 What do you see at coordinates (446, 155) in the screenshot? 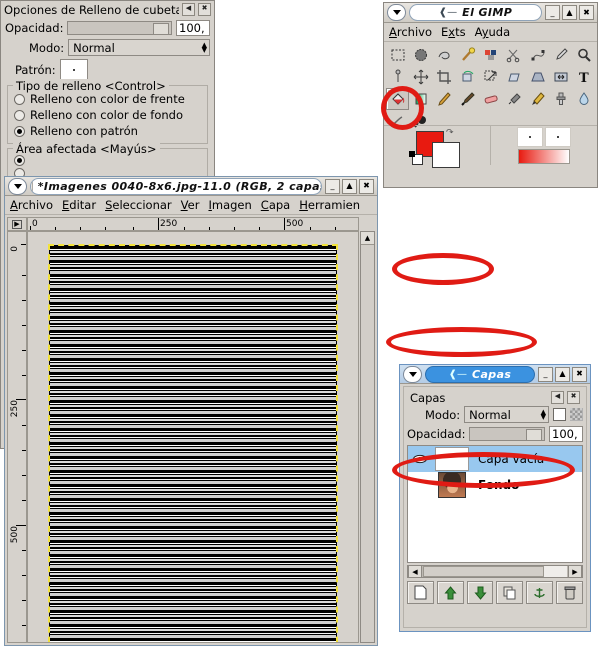
I see `background-color-swatch` at bounding box center [446, 155].